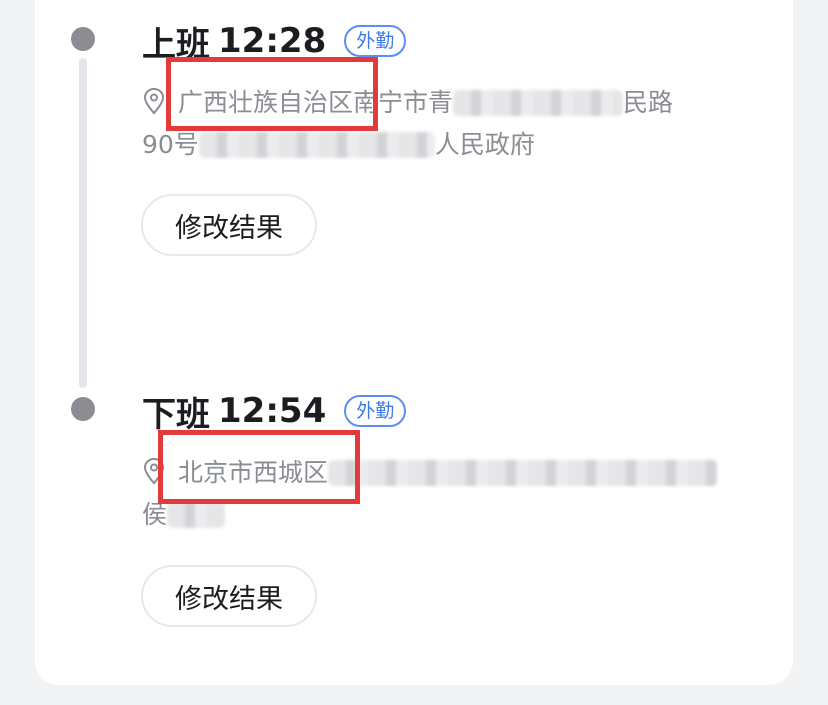 Image resolution: width=828 pixels, height=705 pixels. What do you see at coordinates (83, 409) in the screenshot?
I see `timeline-dot-clock-out` at bounding box center [83, 409].